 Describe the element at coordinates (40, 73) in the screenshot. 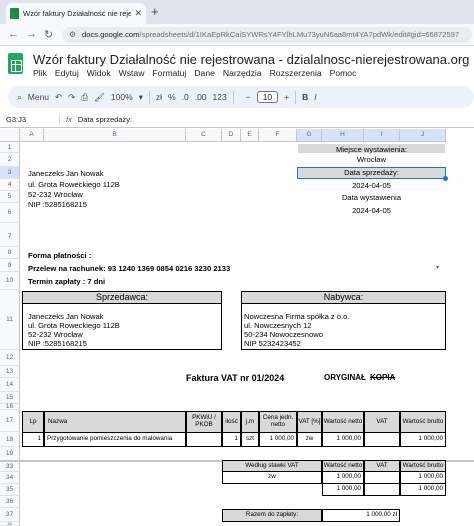

I see `menu-plik: Plik` at that location.